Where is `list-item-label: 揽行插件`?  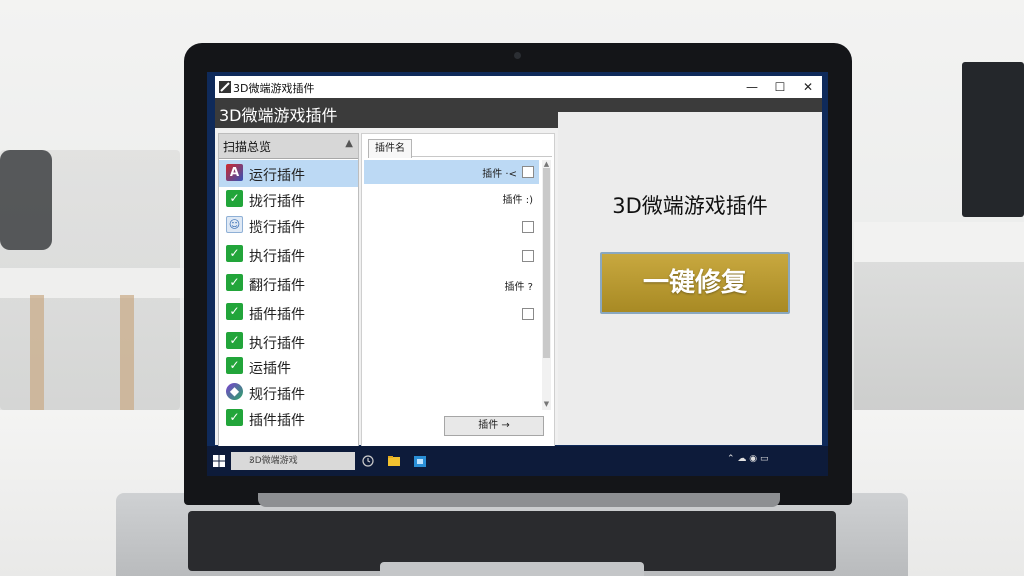
list-item-label: 揽行插件 is located at coordinates (277, 228).